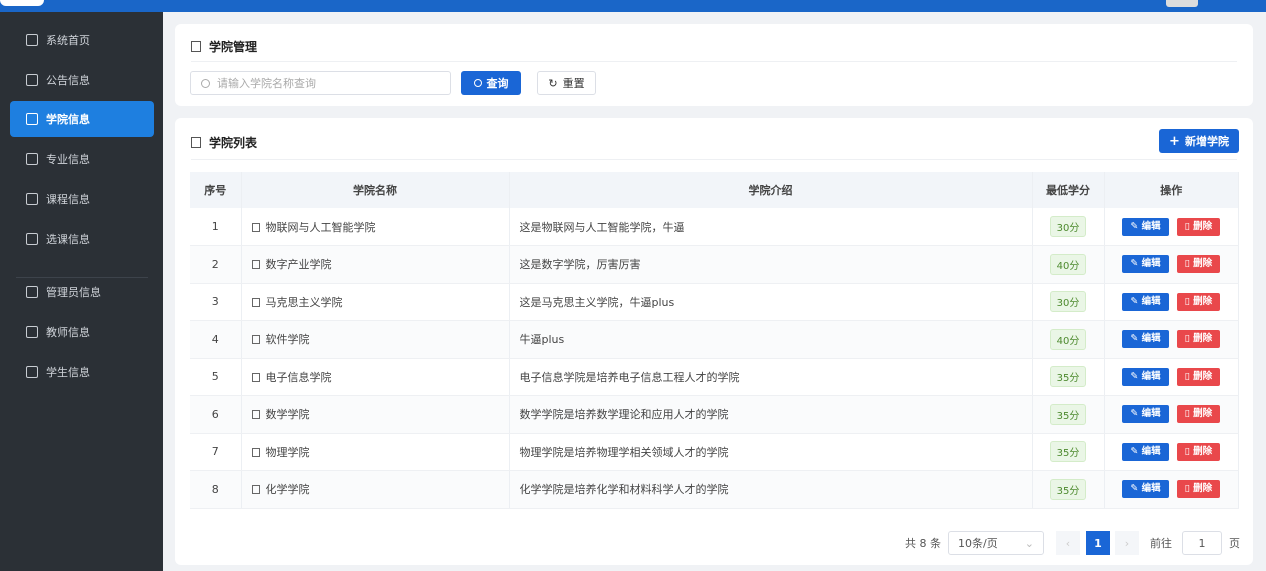  What do you see at coordinates (216, 190) in the screenshot?
I see `col-no: 序号` at bounding box center [216, 190].